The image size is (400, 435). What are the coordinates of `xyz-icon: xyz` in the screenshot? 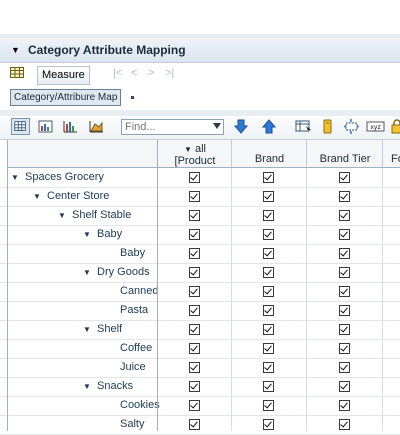 It's located at (375, 126).